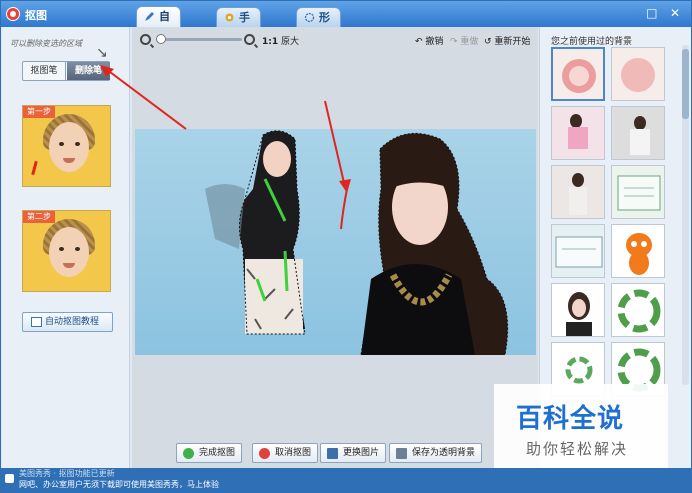  I want to click on cancel-cutout-button: 取消抠图, so click(285, 453).